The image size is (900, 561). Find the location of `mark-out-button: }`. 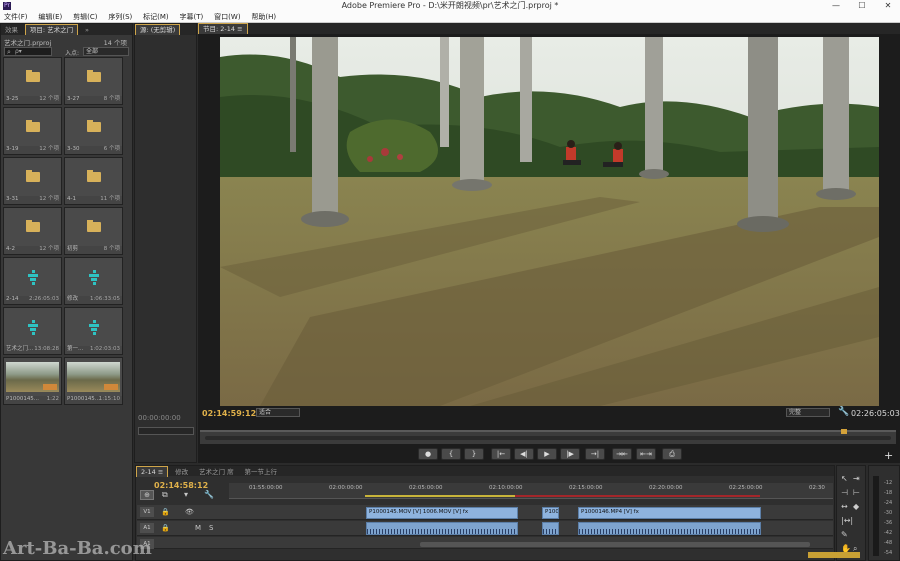

mark-out-button: } is located at coordinates (474, 454).